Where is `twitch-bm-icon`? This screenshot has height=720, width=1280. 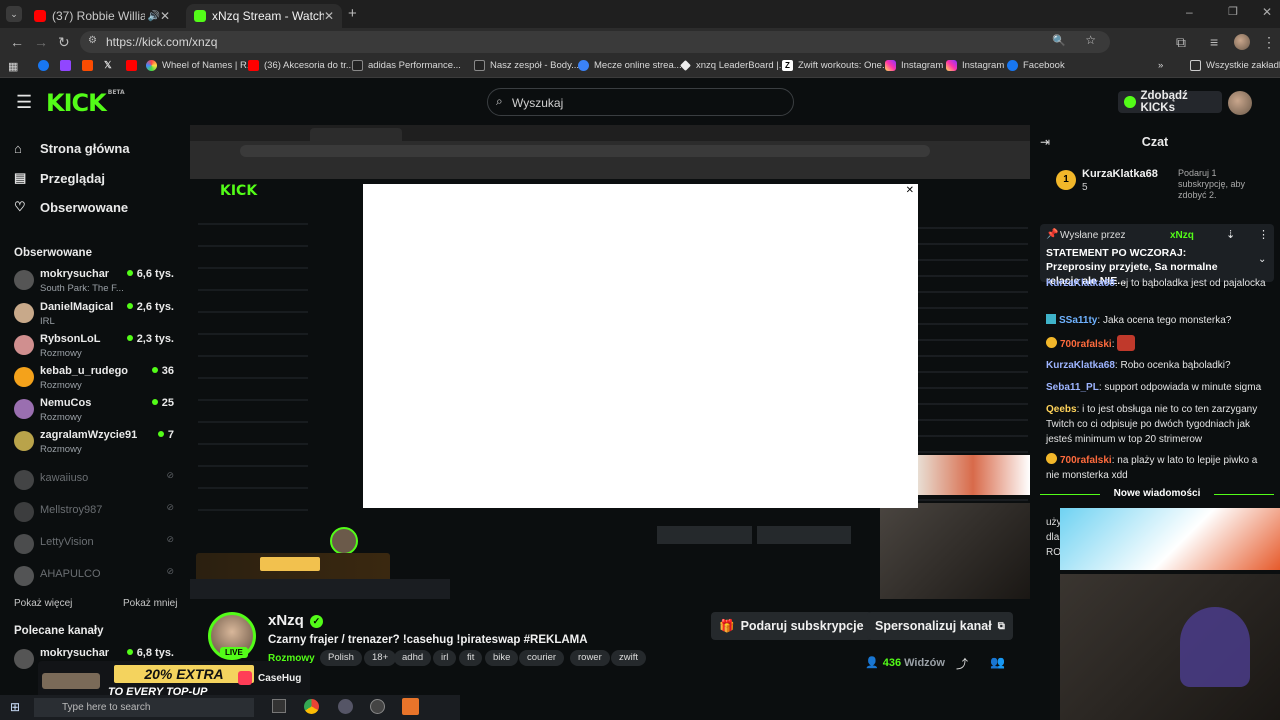 twitch-bm-icon is located at coordinates (68, 65).